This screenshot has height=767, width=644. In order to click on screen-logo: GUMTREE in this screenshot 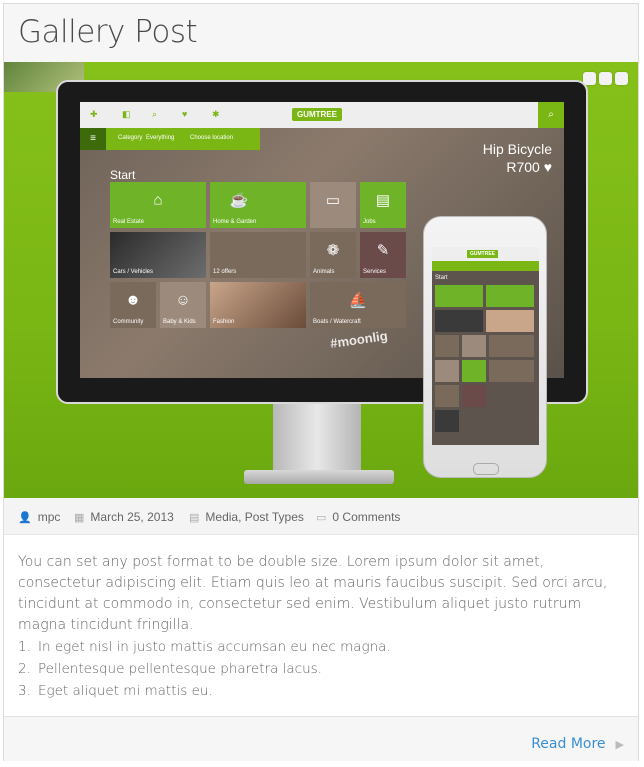, I will do `click(317, 114)`.